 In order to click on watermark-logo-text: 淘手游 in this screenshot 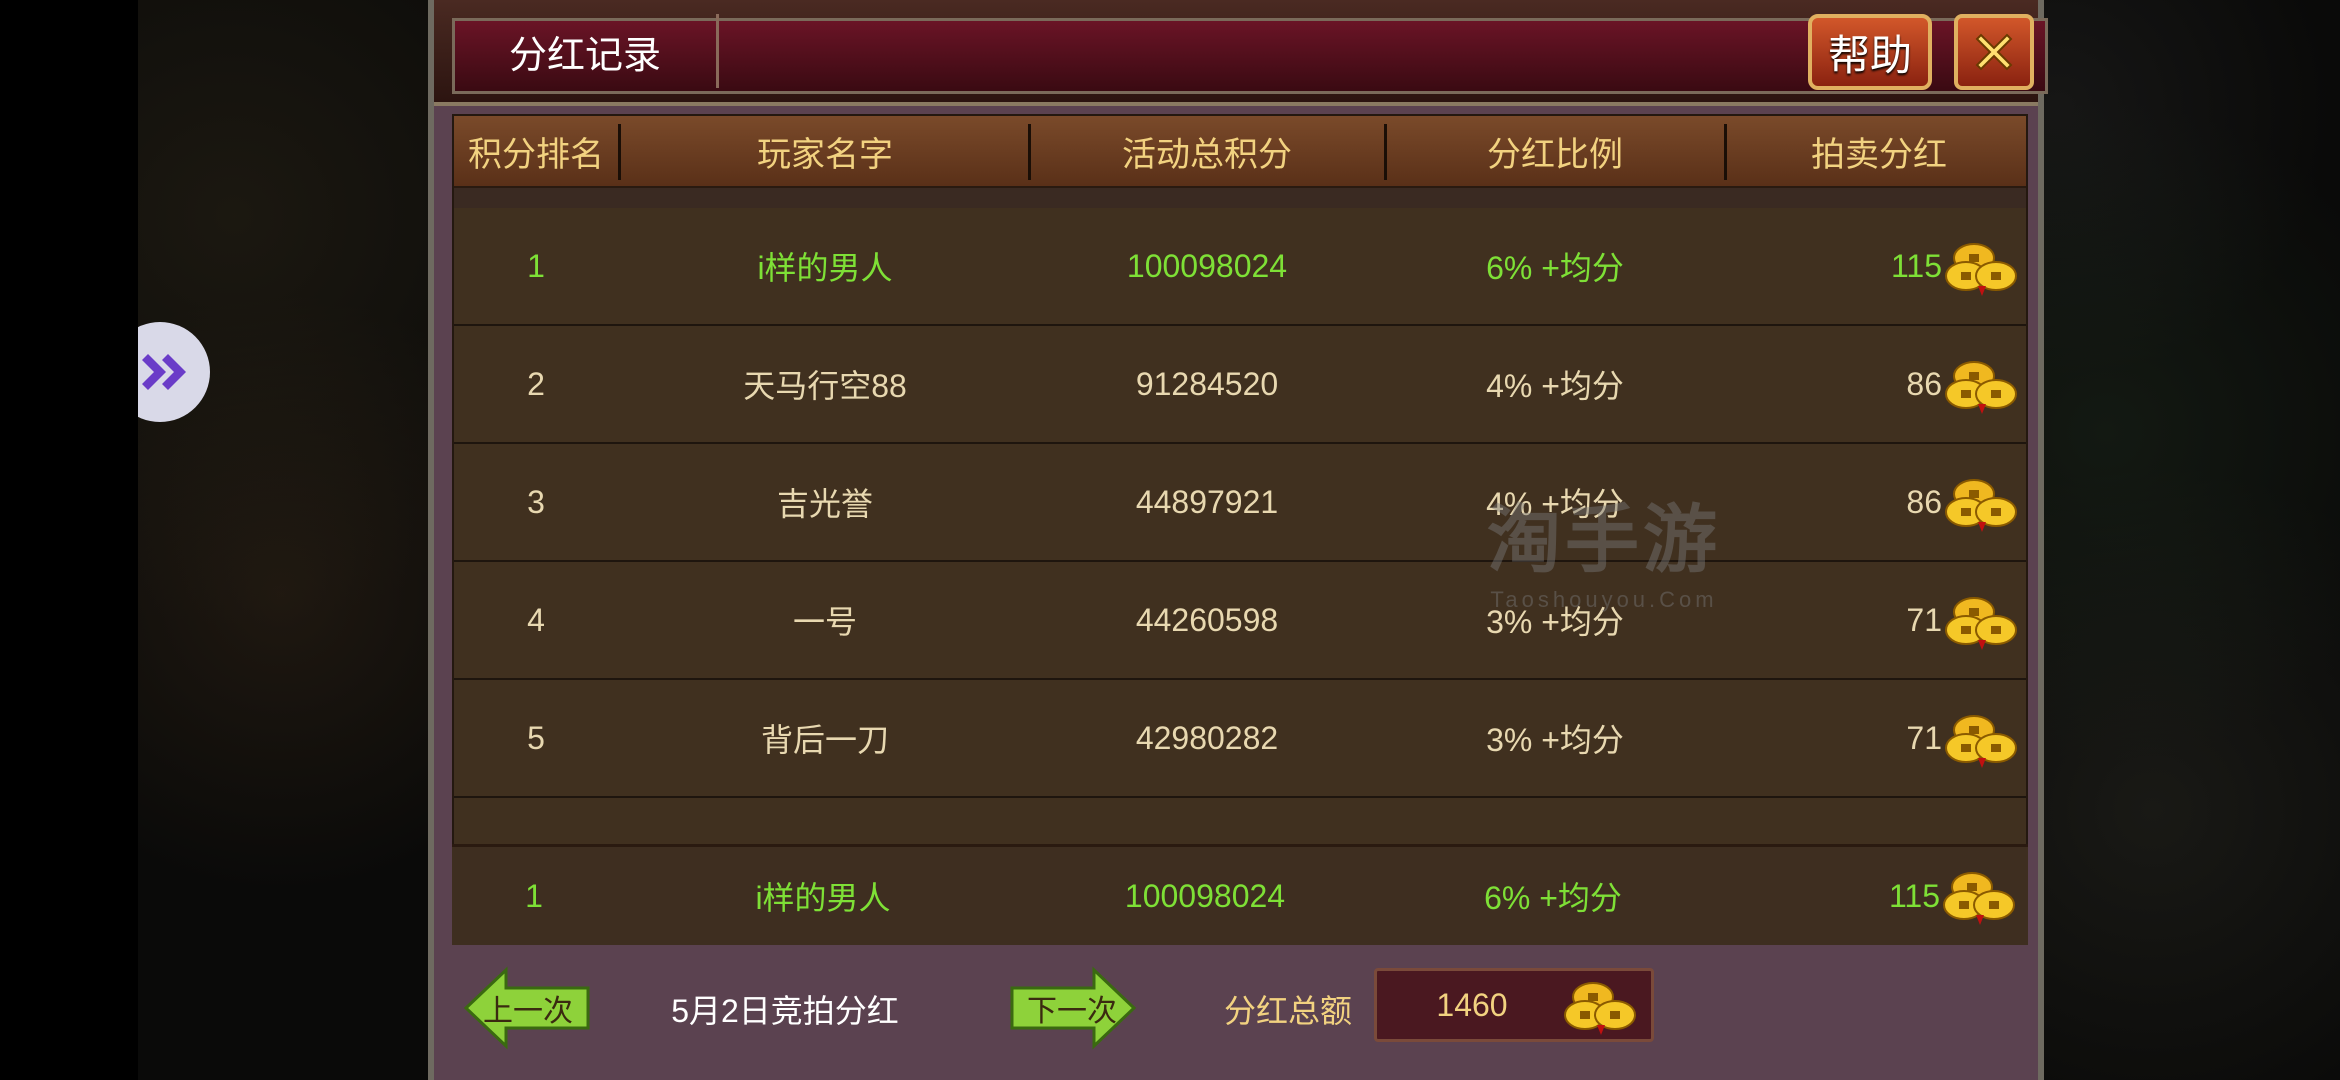, I will do `click(1604, 539)`.